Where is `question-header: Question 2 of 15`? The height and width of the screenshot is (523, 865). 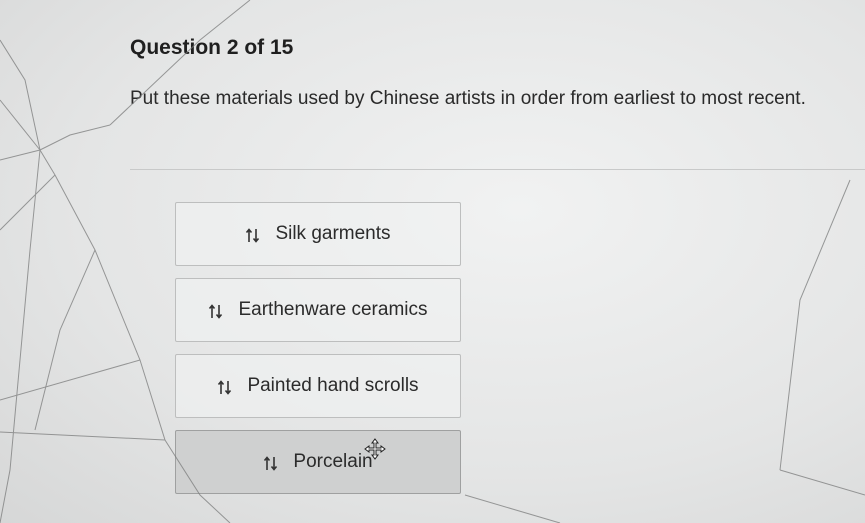
question-header: Question 2 of 15 is located at coordinates (212, 47).